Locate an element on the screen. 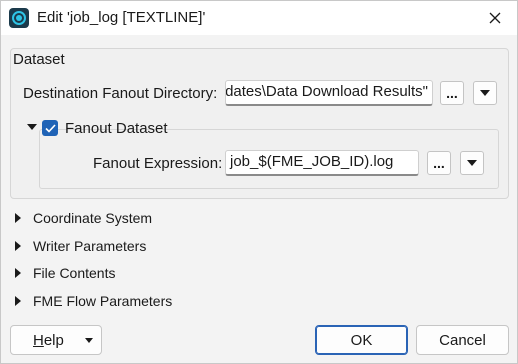 This screenshot has height=364, width=518. section-file-contents: File Contents is located at coordinates (65, 273).